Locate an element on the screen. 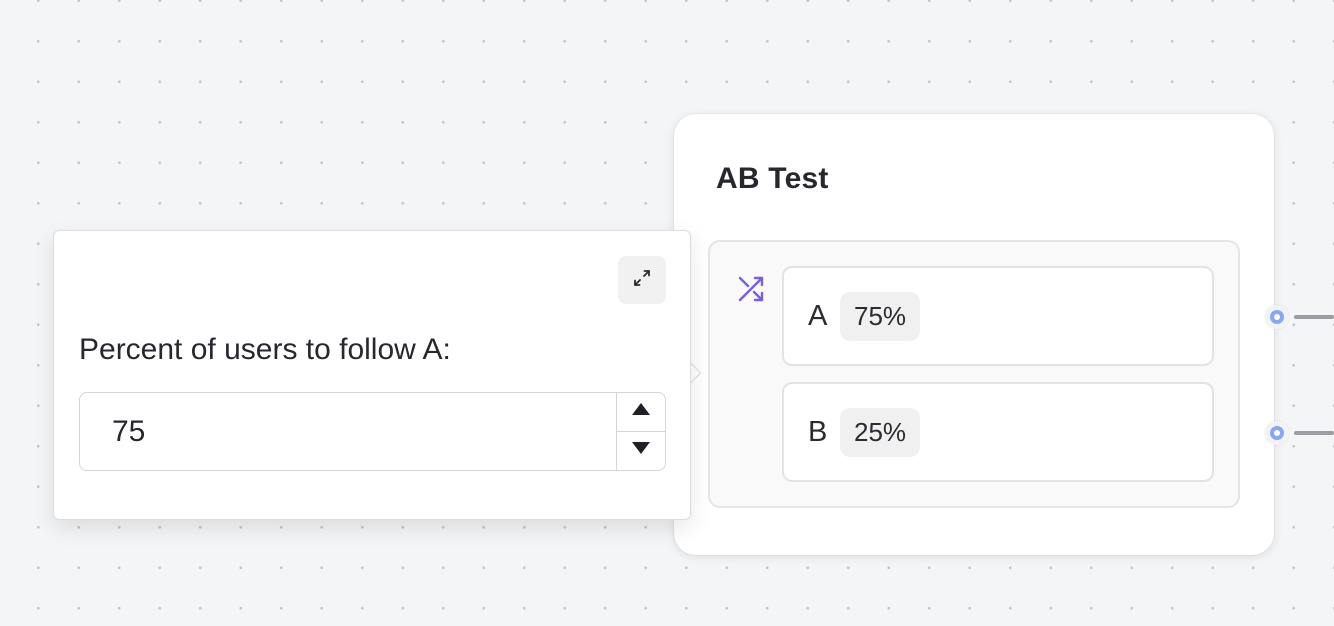  connection-line-a is located at coordinates (1314, 317).